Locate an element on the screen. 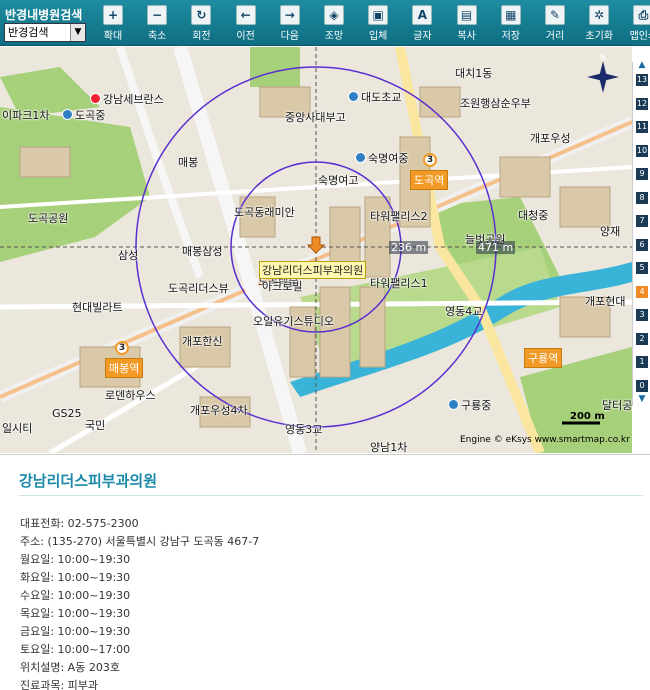 The image size is (650, 690). map-label: 강남세브란스 is located at coordinates (127, 99).